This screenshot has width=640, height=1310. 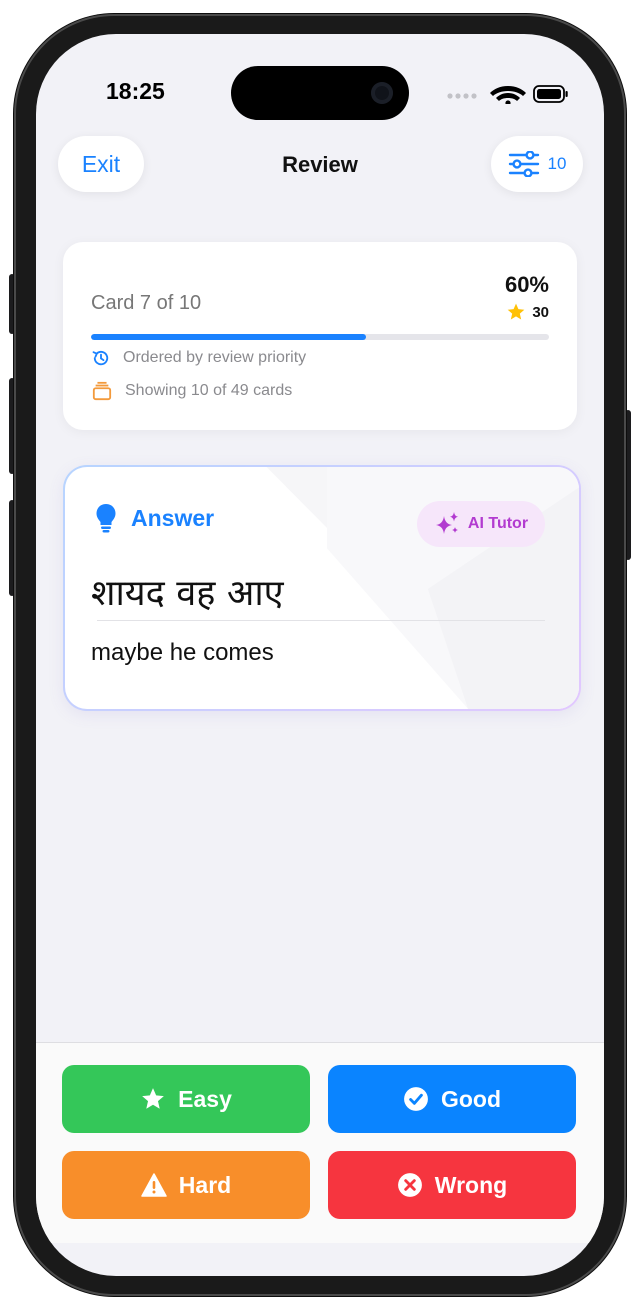 I want to click on progress-percent: 60%, so click(x=526, y=284).